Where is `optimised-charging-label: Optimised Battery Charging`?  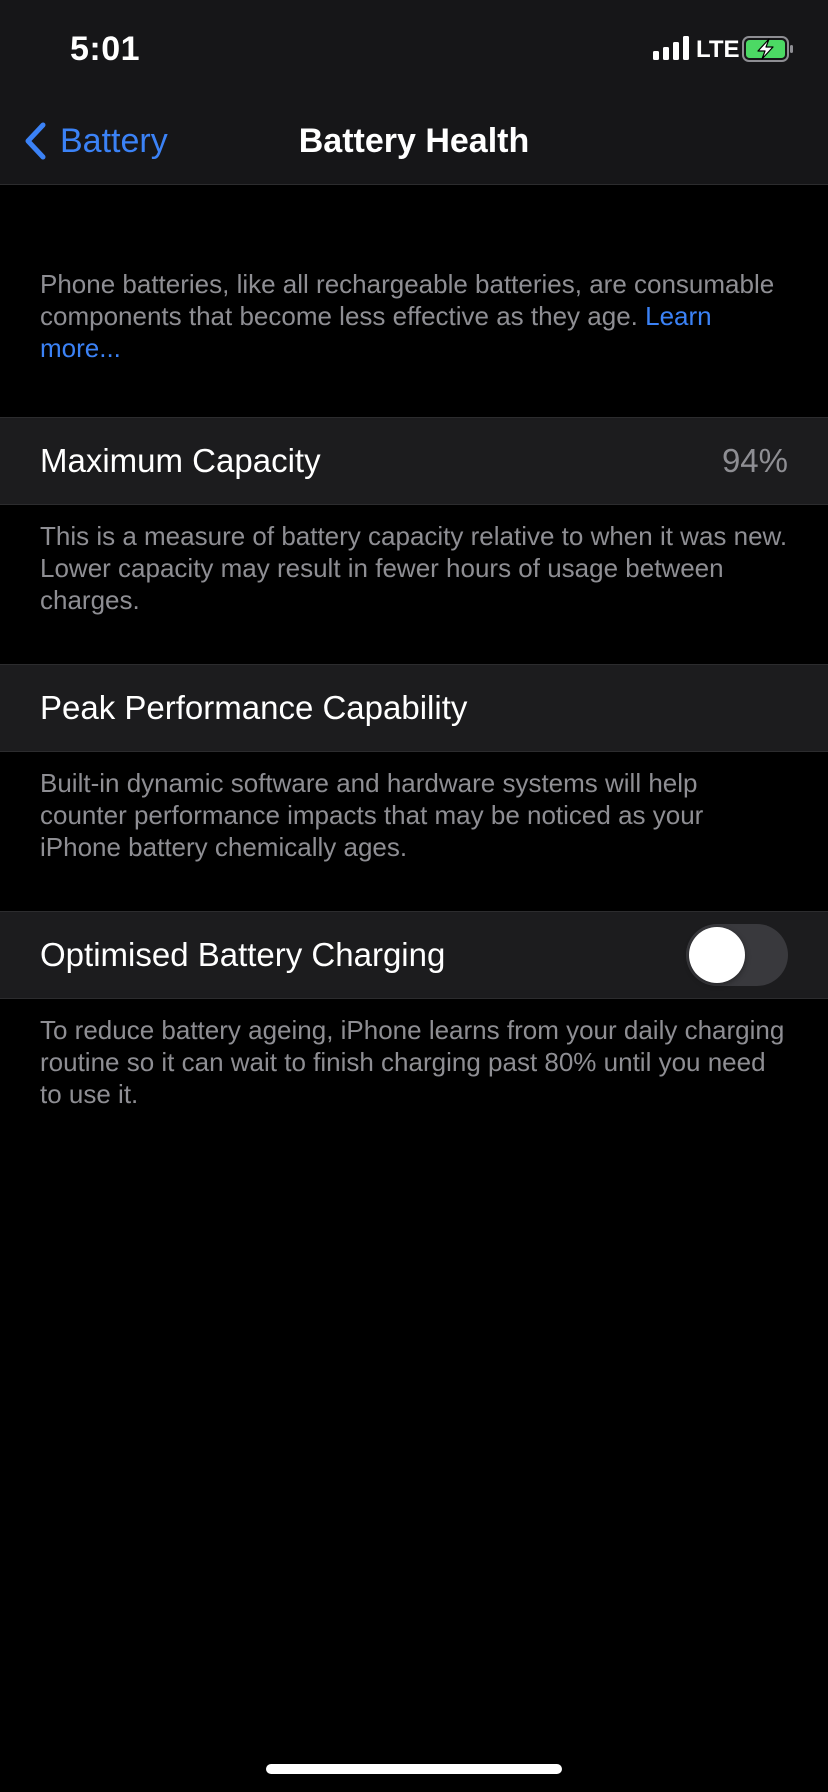
optimised-charging-label: Optimised Battery Charging is located at coordinates (243, 954).